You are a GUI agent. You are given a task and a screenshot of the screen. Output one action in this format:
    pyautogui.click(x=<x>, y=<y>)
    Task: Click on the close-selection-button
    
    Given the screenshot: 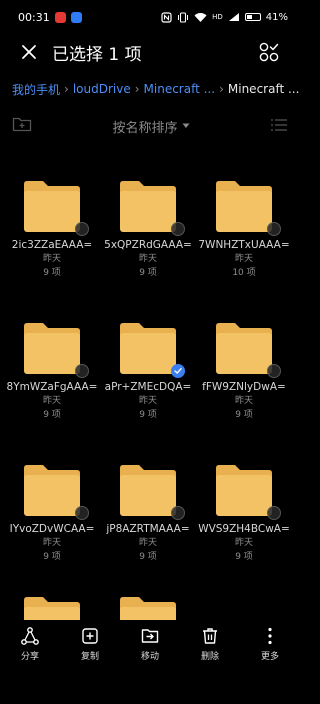 What is the action you would take?
    pyautogui.click(x=29, y=52)
    